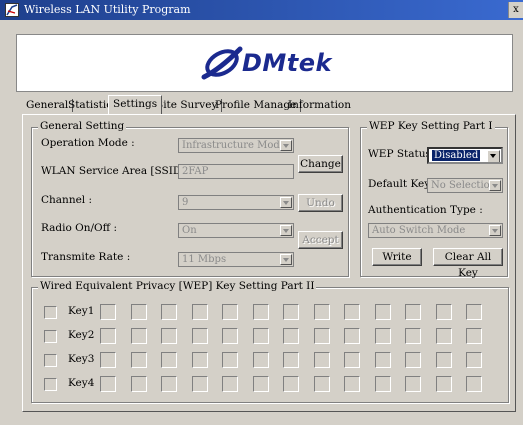 The width and height of the screenshot is (523, 425). What do you see at coordinates (236, 202) in the screenshot?
I see `channel-select: 9` at bounding box center [236, 202].